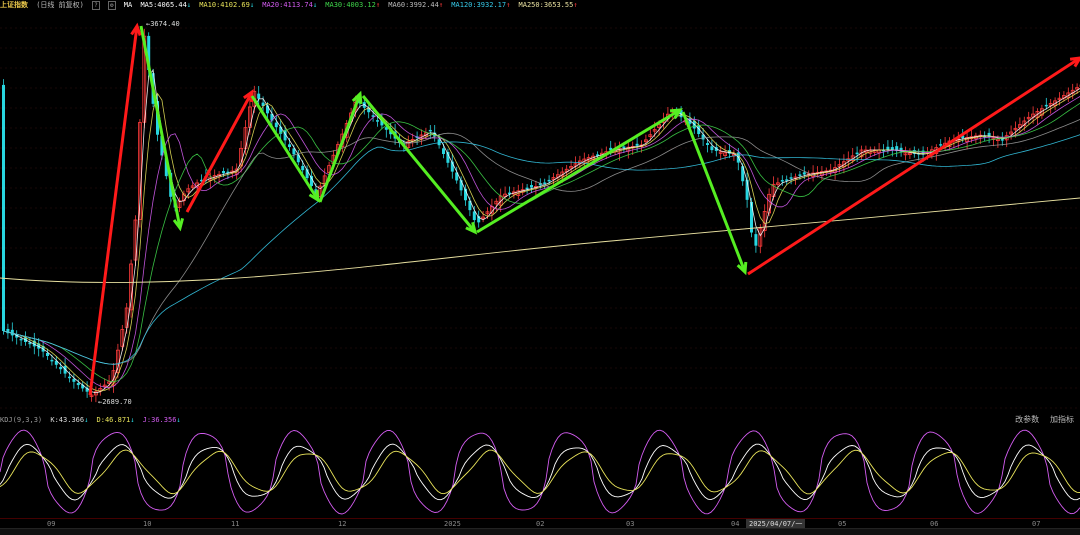  I want to click on kdj-header: KDJ(9,3,3) K:43.366↓ D:46.871↓ J:36.356↓, so click(540, 420).